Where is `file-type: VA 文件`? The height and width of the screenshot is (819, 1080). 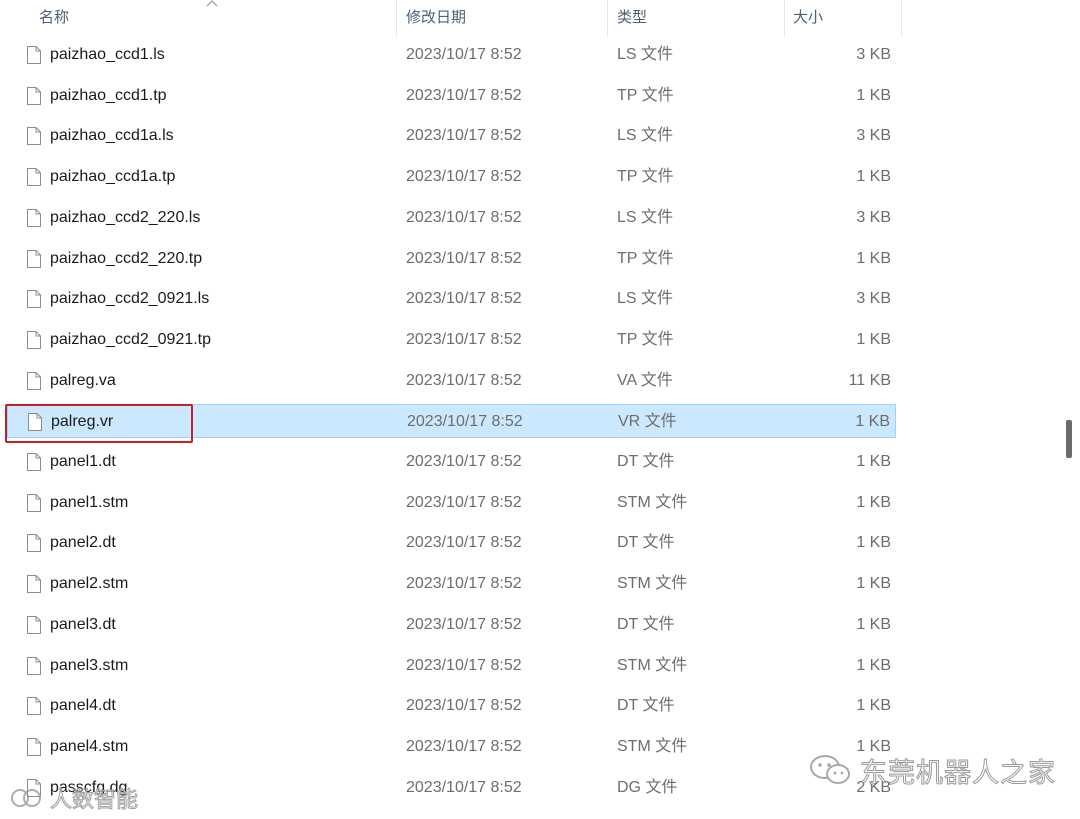
file-type: VA 文件 is located at coordinates (645, 380).